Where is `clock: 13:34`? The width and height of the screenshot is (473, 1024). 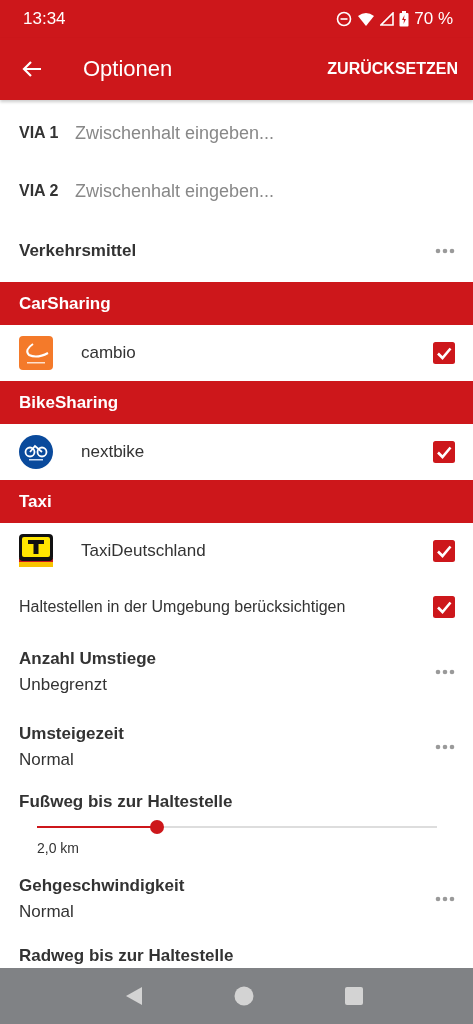
clock: 13:34 is located at coordinates (44, 19).